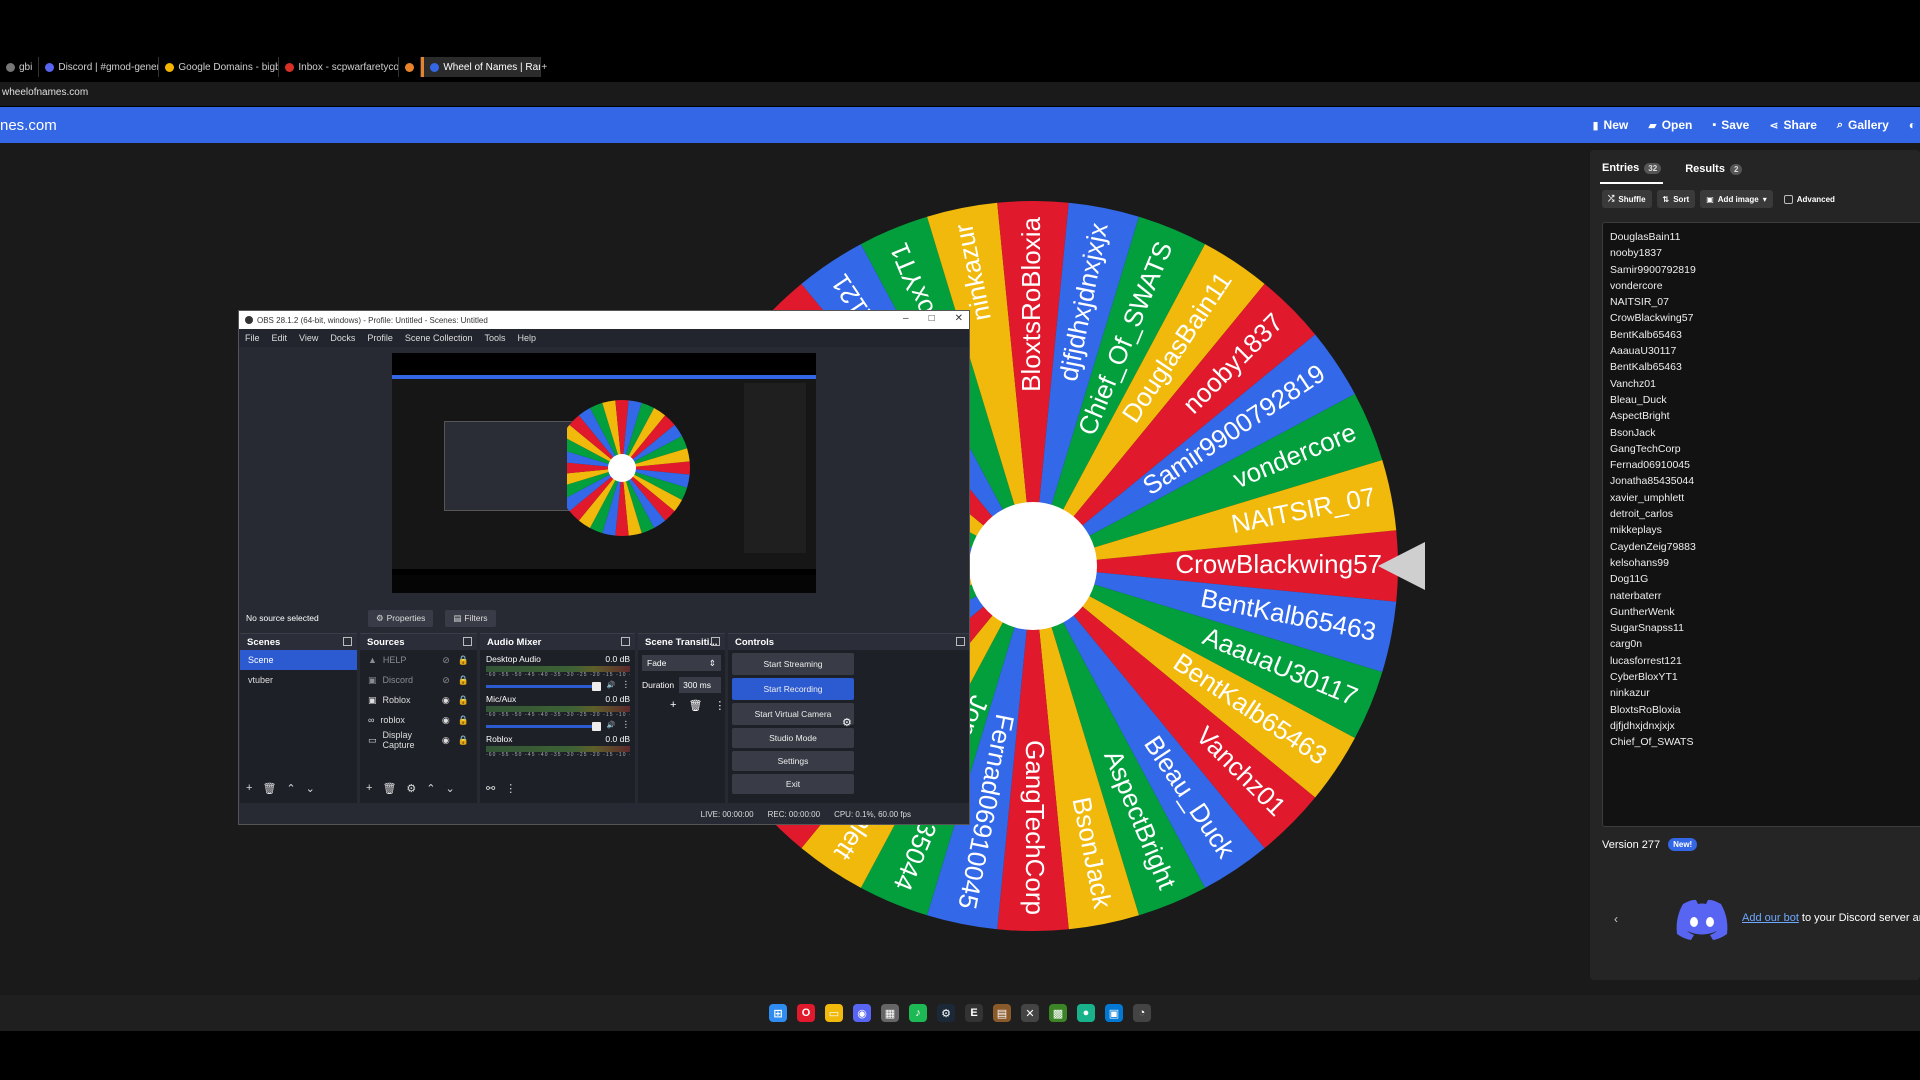  What do you see at coordinates (1809, 199) in the screenshot?
I see `advanced-toggle: Advanced` at bounding box center [1809, 199].